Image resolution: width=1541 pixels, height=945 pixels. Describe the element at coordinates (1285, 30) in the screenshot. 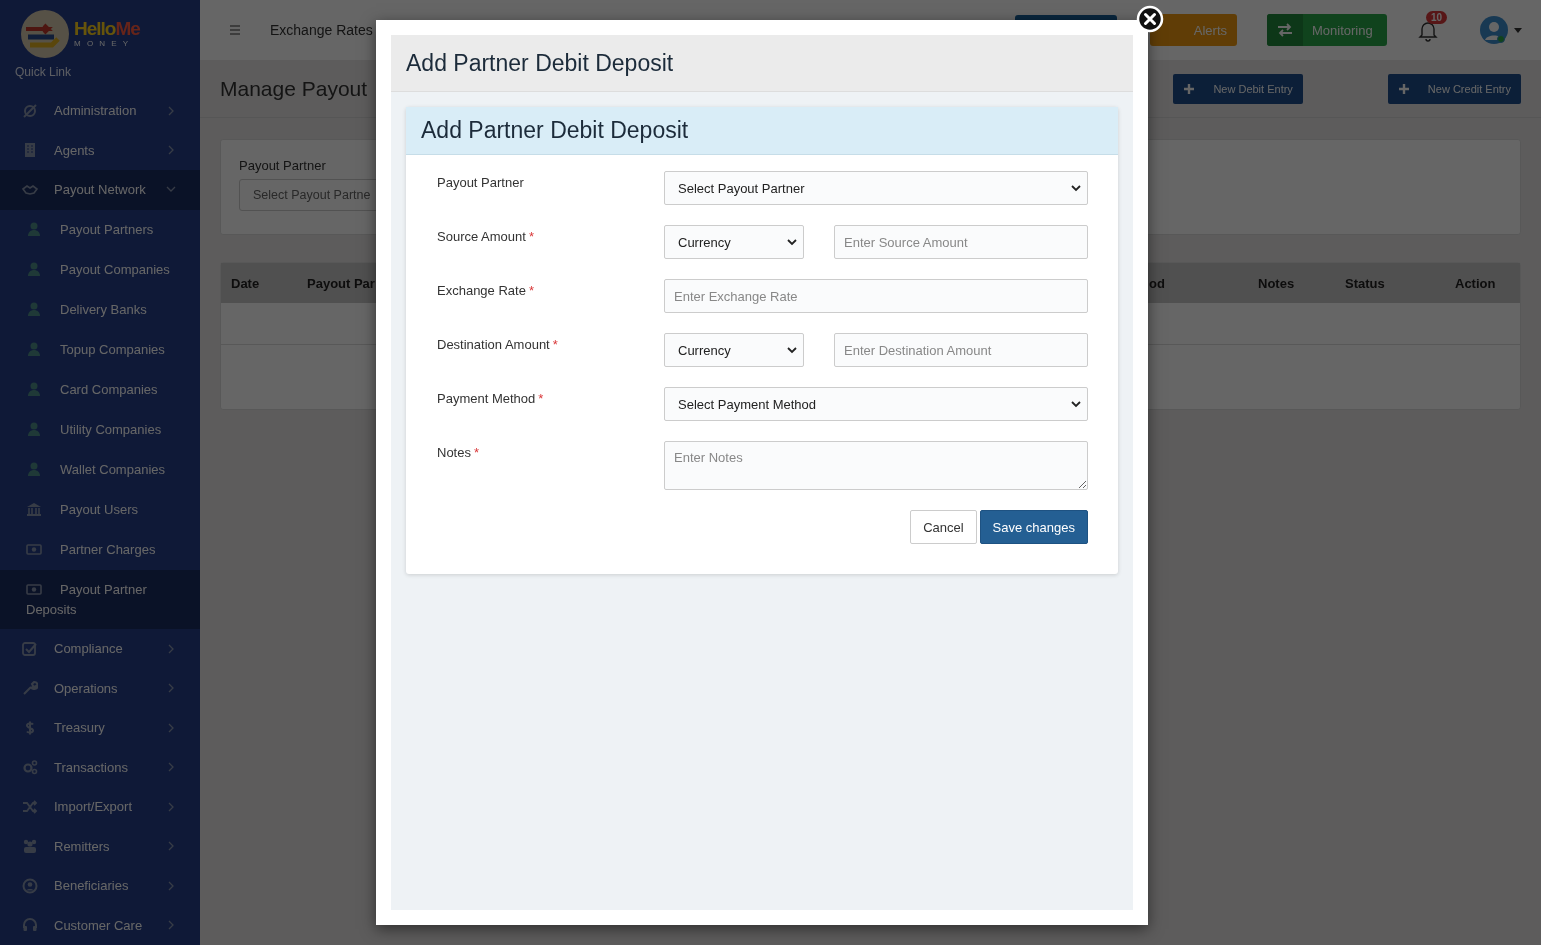

I see `swap-arrows-icon` at that location.